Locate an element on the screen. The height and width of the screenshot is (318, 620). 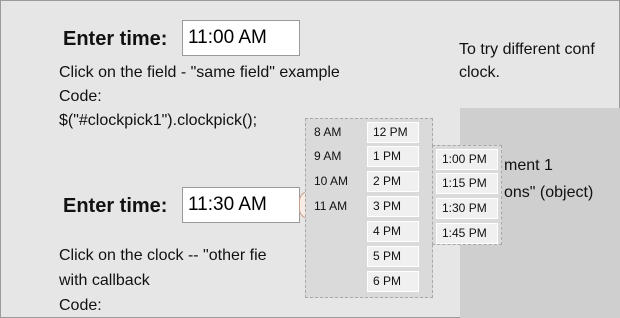
example1-time-input is located at coordinates (241, 38).